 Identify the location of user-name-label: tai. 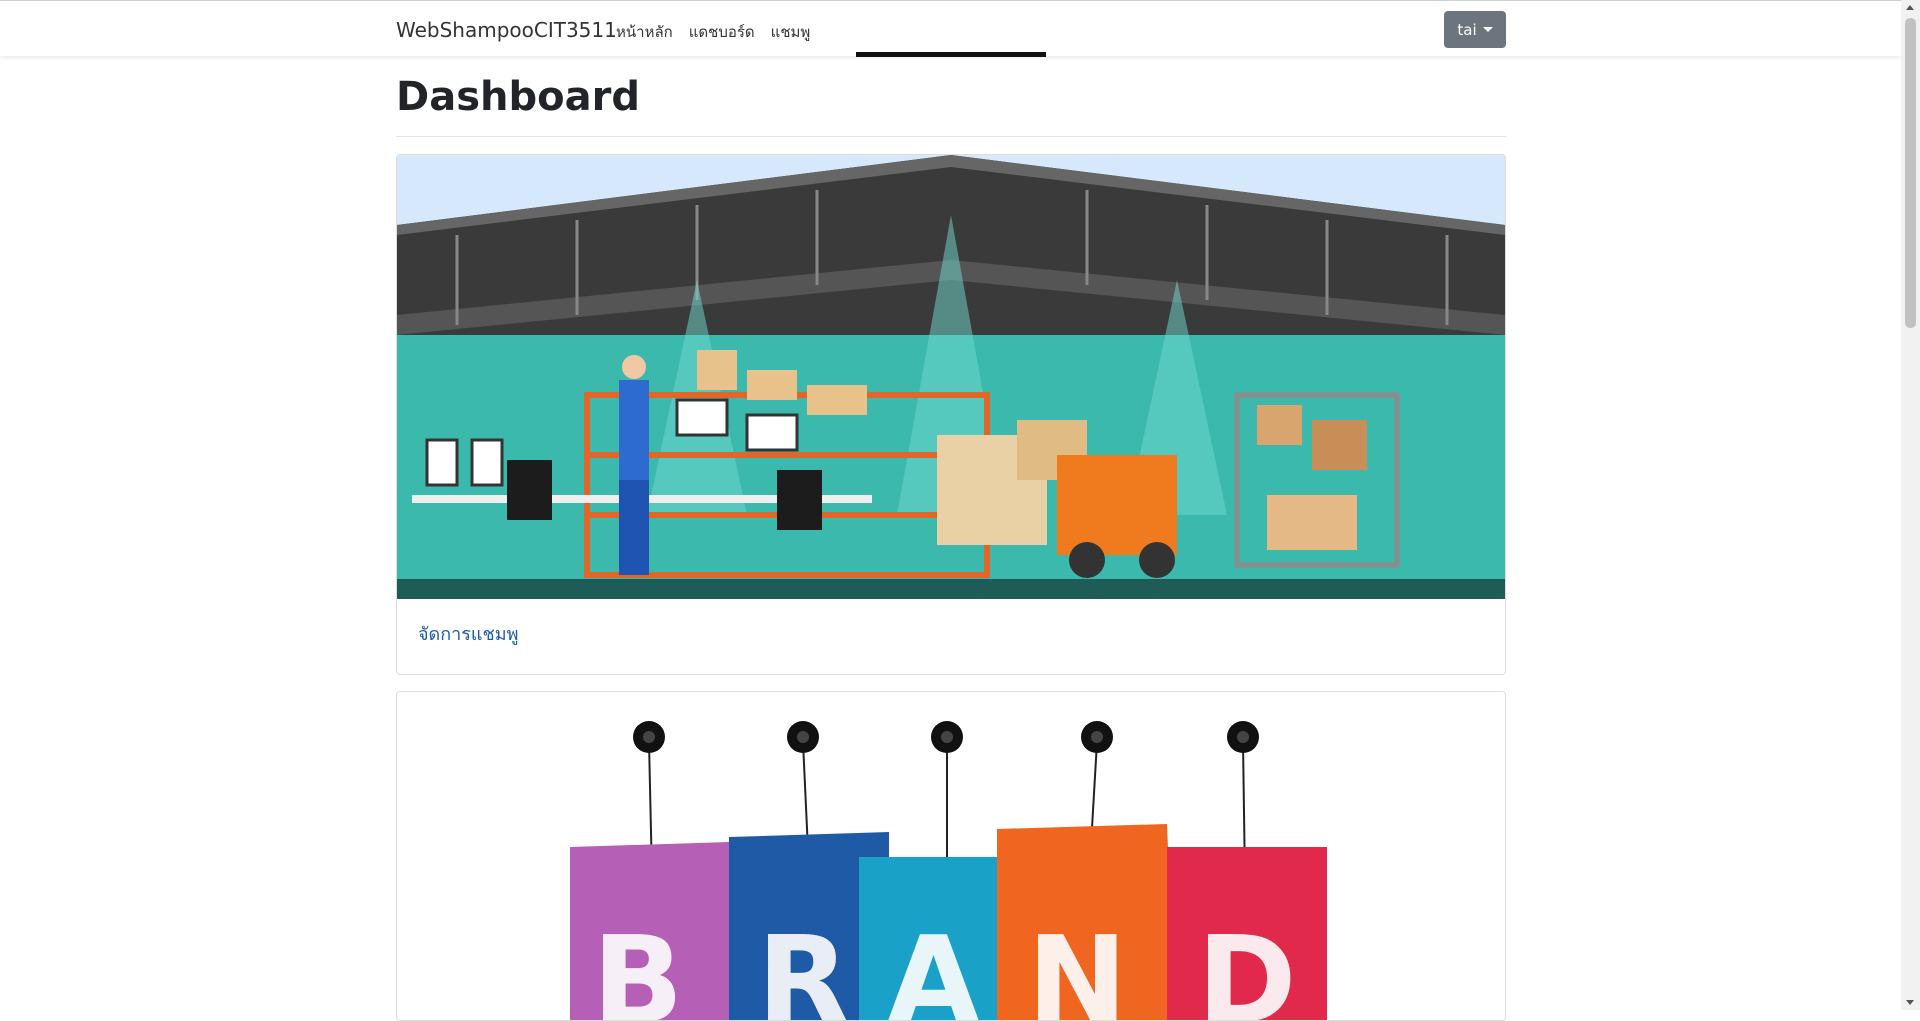
(1467, 29).